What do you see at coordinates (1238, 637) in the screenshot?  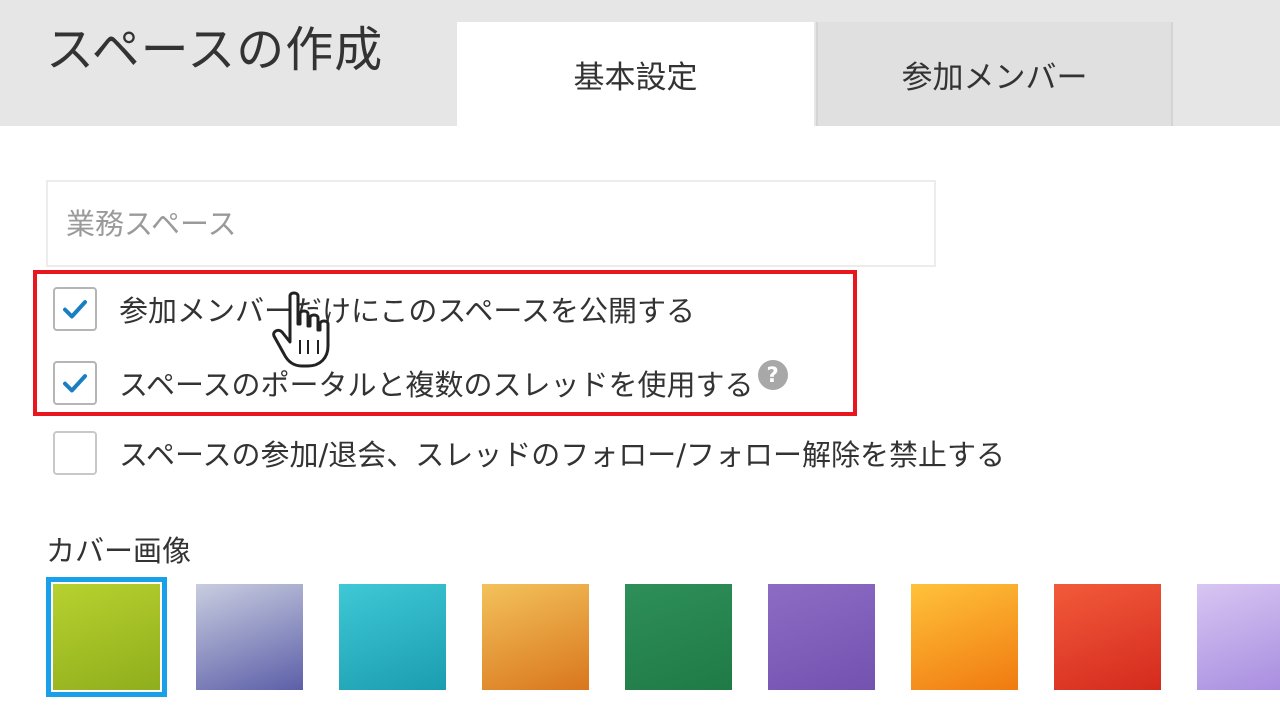 I see `cover-swatch-lilac-flowers` at bounding box center [1238, 637].